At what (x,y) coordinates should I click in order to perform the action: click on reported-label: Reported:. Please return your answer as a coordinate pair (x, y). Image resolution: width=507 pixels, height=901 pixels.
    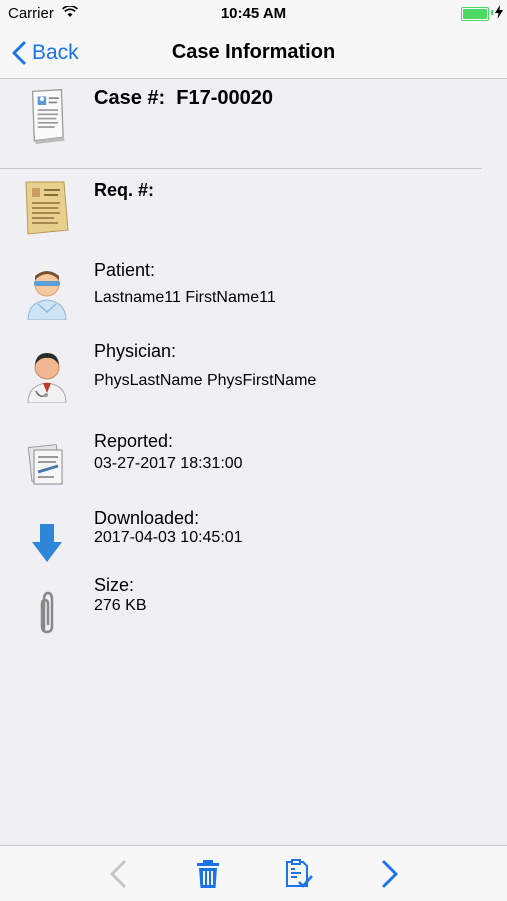
    Looking at the image, I should click on (134, 441).